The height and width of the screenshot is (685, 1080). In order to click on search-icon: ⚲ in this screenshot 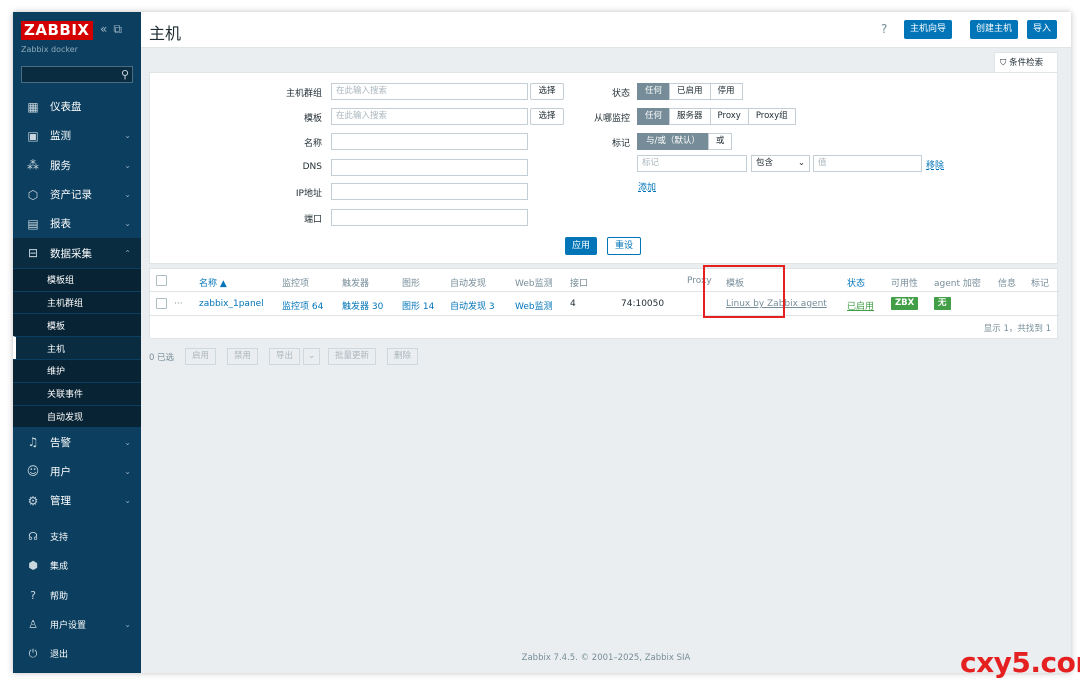, I will do `click(125, 74)`.